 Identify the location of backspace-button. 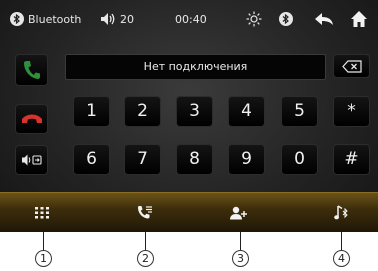
(351, 66).